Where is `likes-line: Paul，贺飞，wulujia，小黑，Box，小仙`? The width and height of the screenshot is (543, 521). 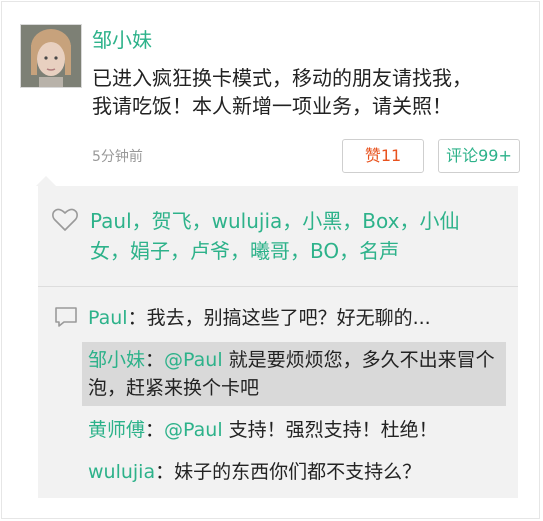
likes-line: Paul，贺飞，wulujia，小黑，Box，小仙 is located at coordinates (275, 221).